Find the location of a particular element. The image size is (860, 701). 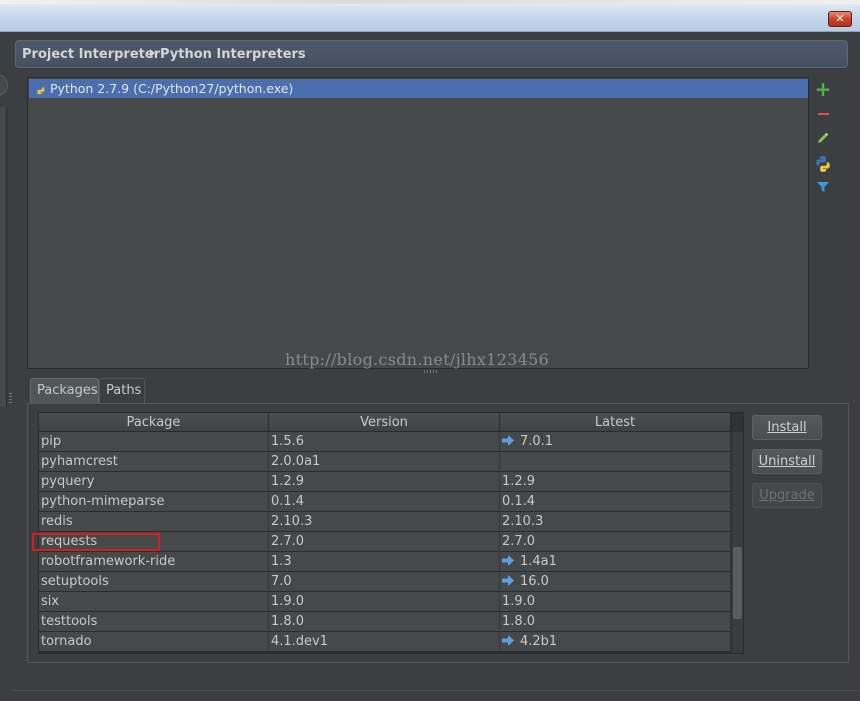

uninstall-button: Uninstall is located at coordinates (787, 461).